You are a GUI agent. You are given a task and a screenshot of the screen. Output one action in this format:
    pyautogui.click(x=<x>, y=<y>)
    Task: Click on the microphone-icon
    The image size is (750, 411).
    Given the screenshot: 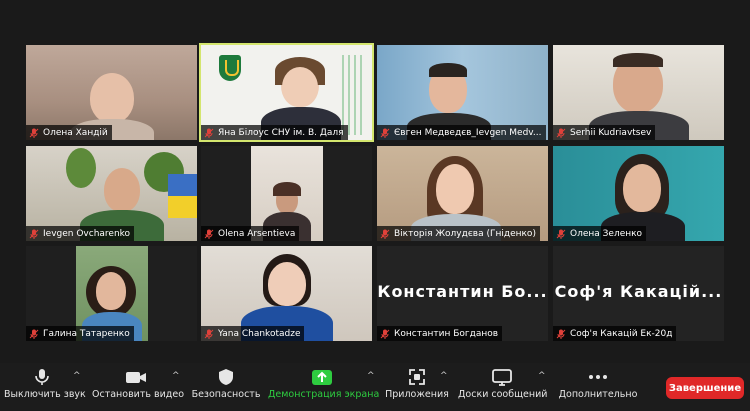 What is the action you would take?
    pyautogui.click(x=42, y=377)
    